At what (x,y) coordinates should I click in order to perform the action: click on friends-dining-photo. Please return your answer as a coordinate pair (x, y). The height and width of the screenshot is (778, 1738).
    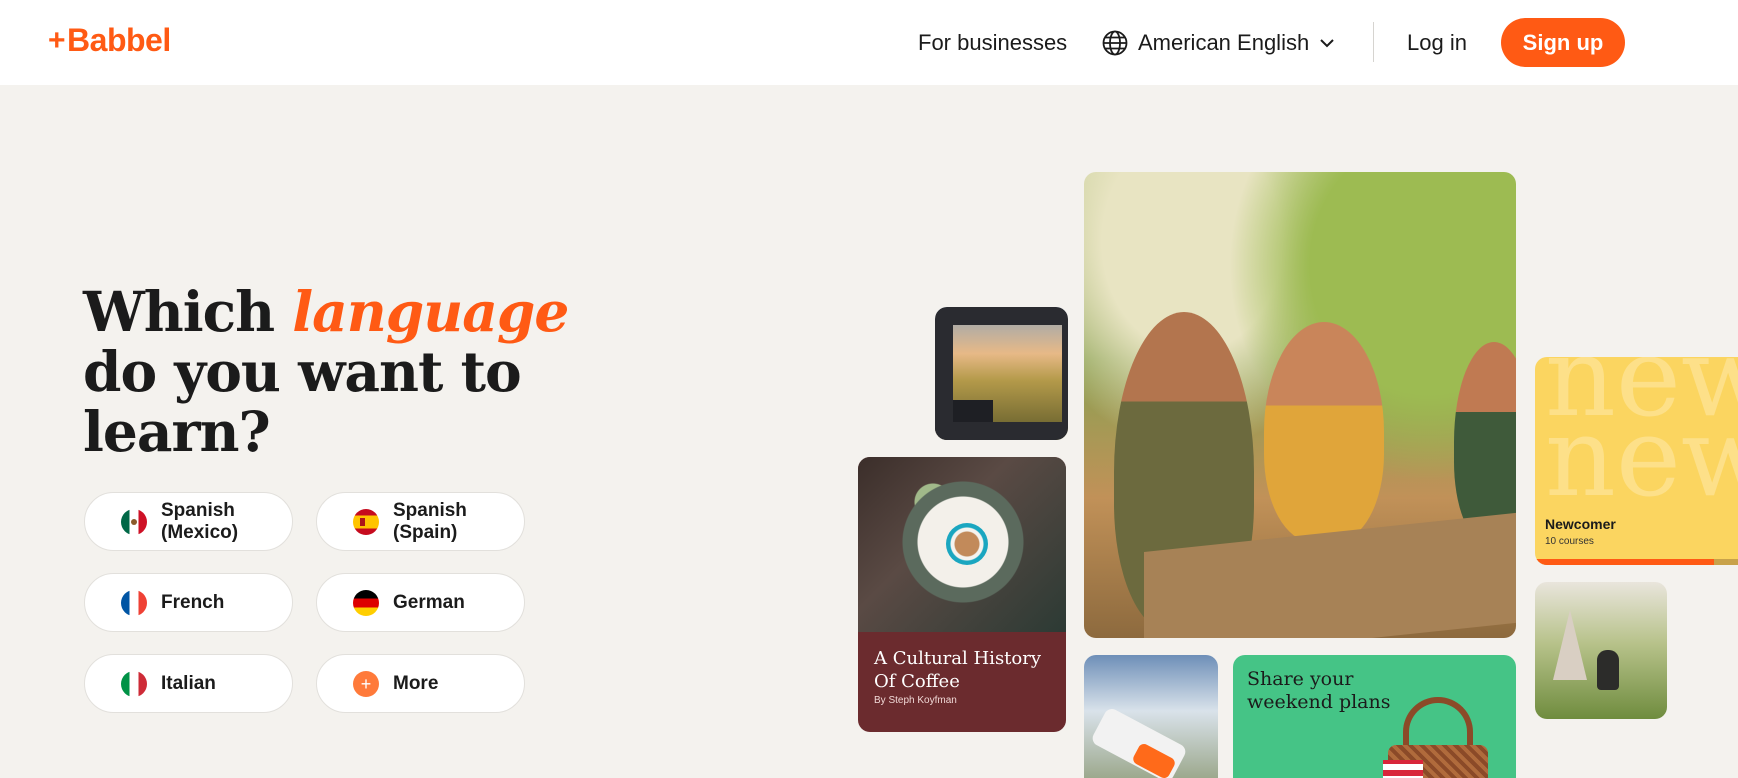
    Looking at the image, I should click on (1300, 405).